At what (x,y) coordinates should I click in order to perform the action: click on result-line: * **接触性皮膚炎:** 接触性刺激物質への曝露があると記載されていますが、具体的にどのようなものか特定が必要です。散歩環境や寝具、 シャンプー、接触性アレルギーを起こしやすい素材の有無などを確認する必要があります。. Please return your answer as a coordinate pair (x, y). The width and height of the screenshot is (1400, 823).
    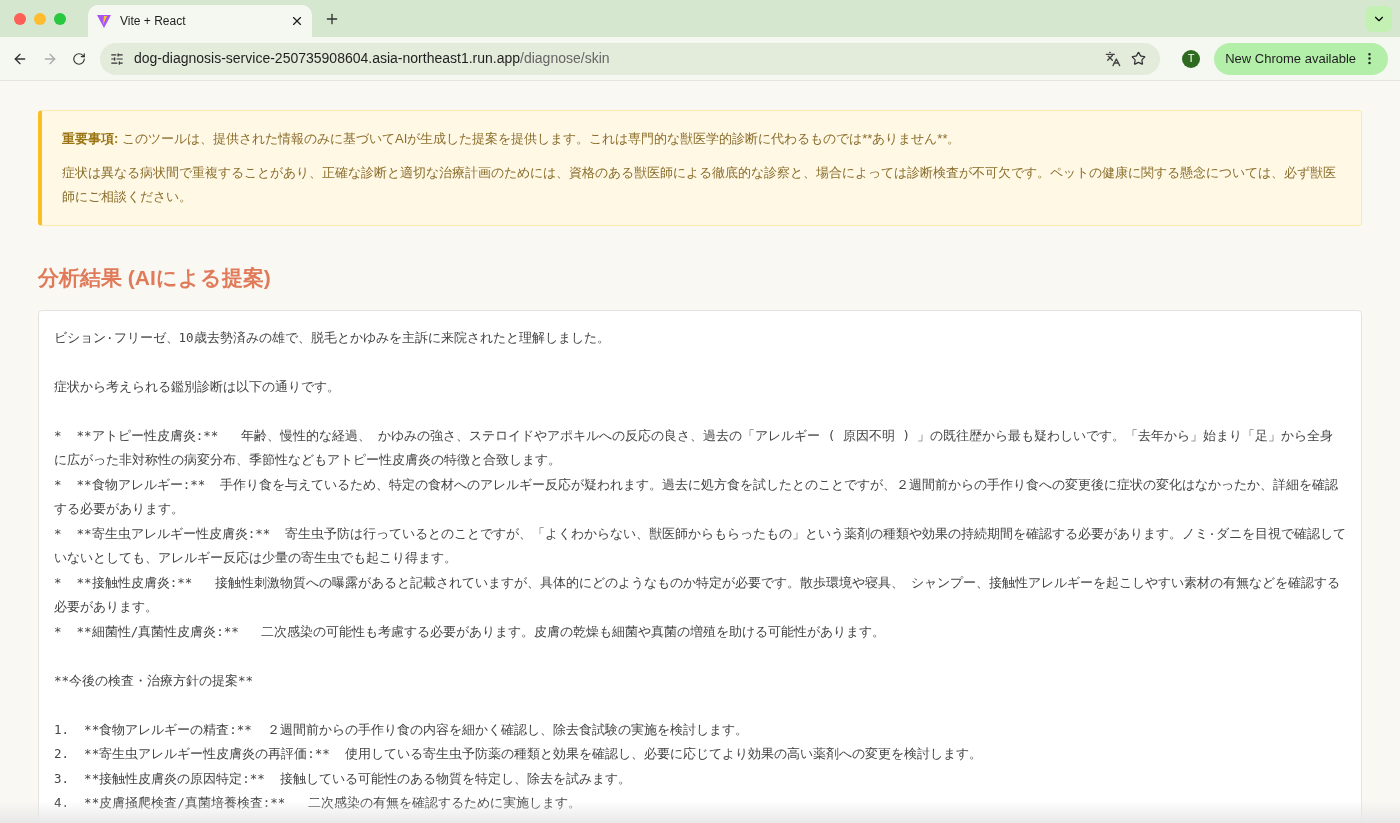
    Looking at the image, I should click on (698, 594).